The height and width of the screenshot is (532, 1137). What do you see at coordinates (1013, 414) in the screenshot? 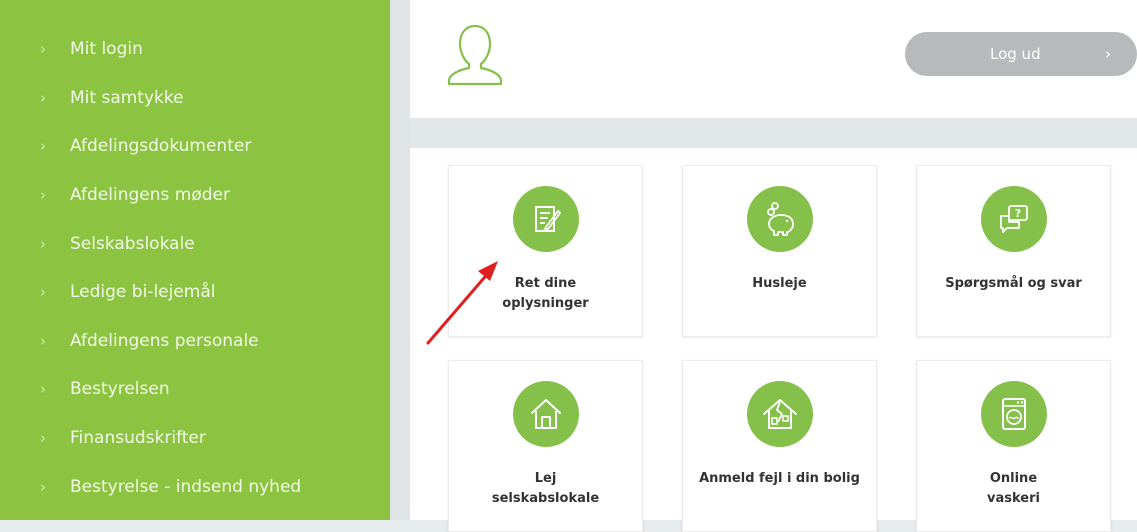
I see `washing-machine-icon` at bounding box center [1013, 414].